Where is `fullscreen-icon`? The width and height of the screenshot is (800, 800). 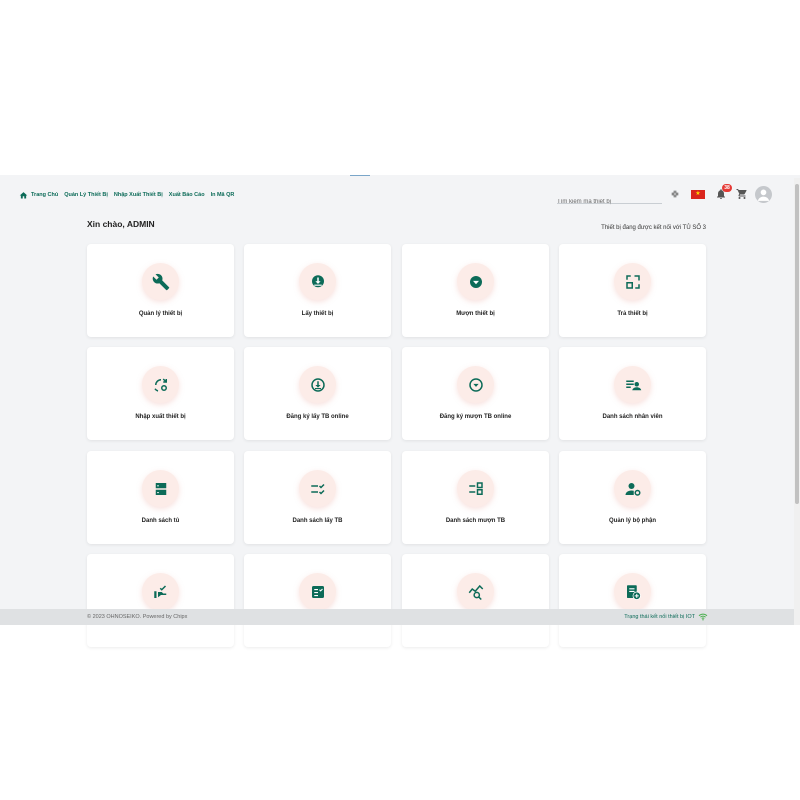 fullscreen-icon is located at coordinates (675, 194).